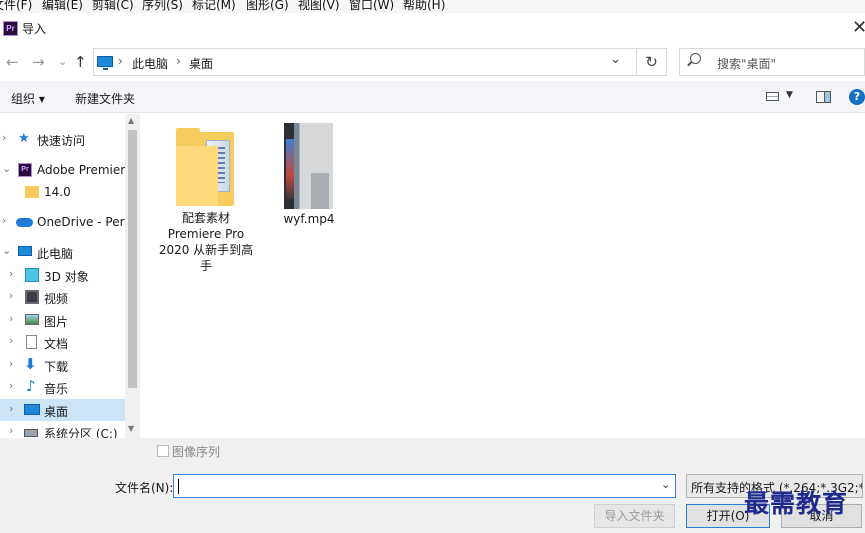 Image resolution: width=865 pixels, height=533 pixels. Describe the element at coordinates (206, 250) in the screenshot. I see `file-name-line: 2020 从新手到高` at that location.